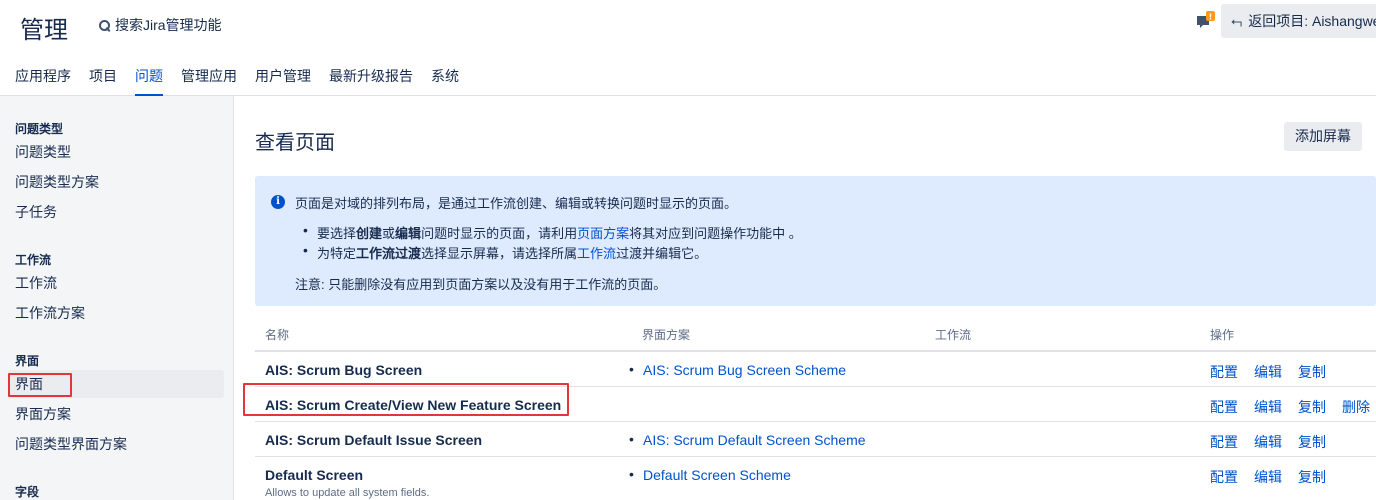  I want to click on back-arrow-icon: ⮢, so click(1237, 20).